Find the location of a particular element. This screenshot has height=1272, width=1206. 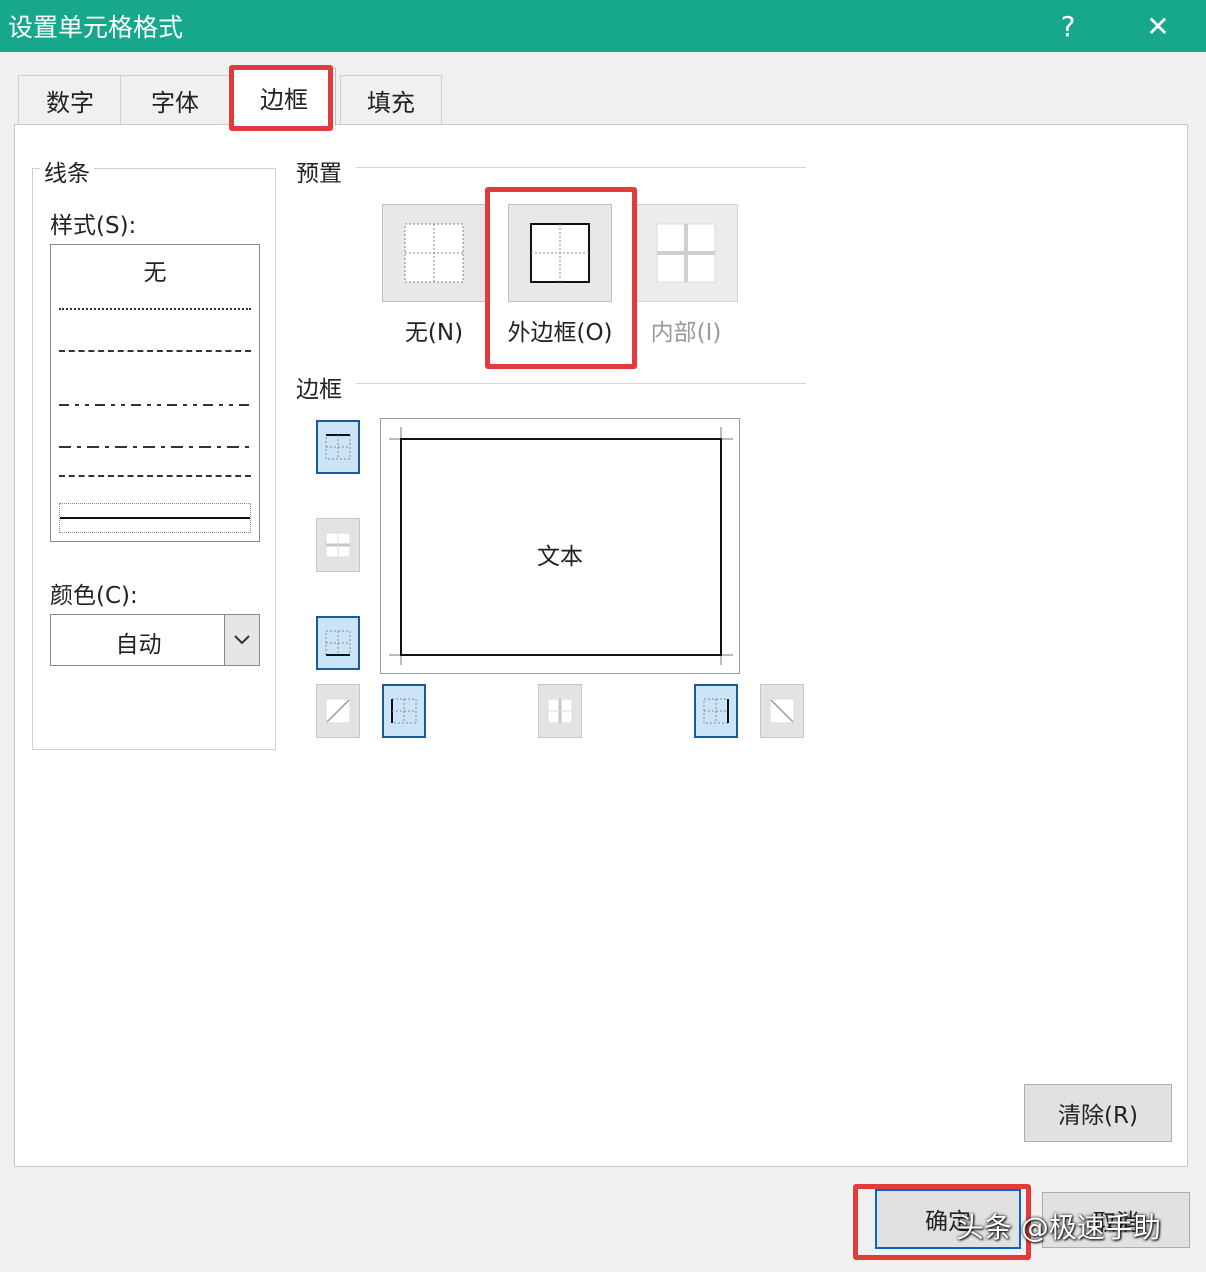

style-label: 样式(S): is located at coordinates (93, 223).